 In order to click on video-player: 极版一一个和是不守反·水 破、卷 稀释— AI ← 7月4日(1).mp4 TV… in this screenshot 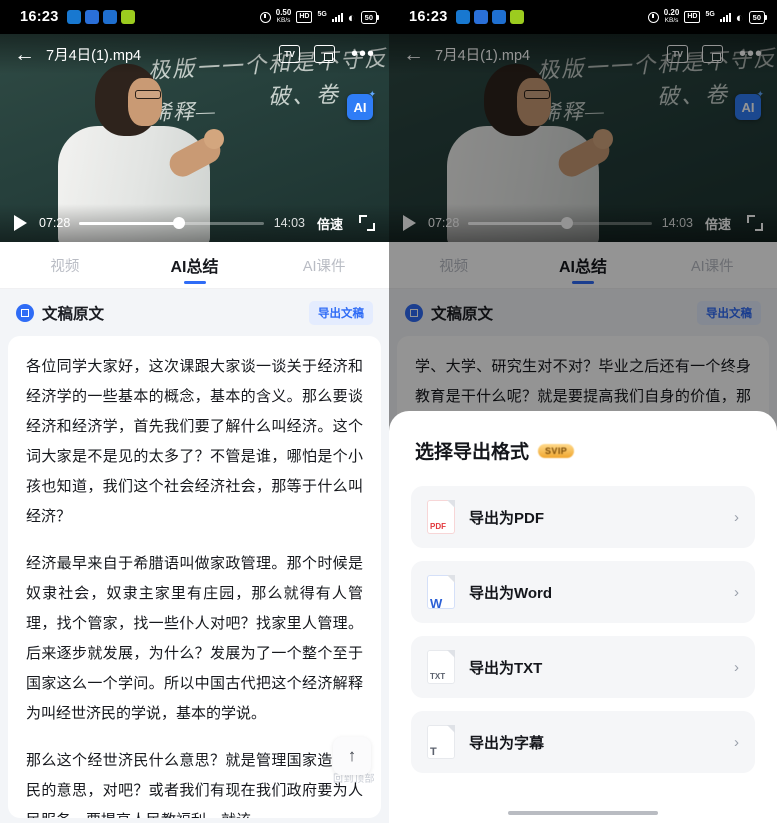, I will do `click(194, 138)`.